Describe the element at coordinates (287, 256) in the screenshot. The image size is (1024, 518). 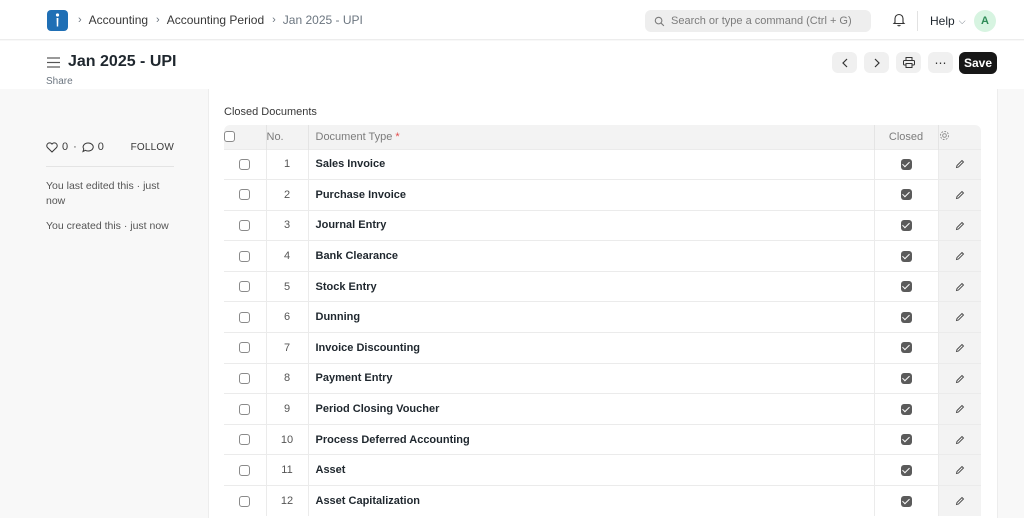
I see `row-number: 4` at that location.